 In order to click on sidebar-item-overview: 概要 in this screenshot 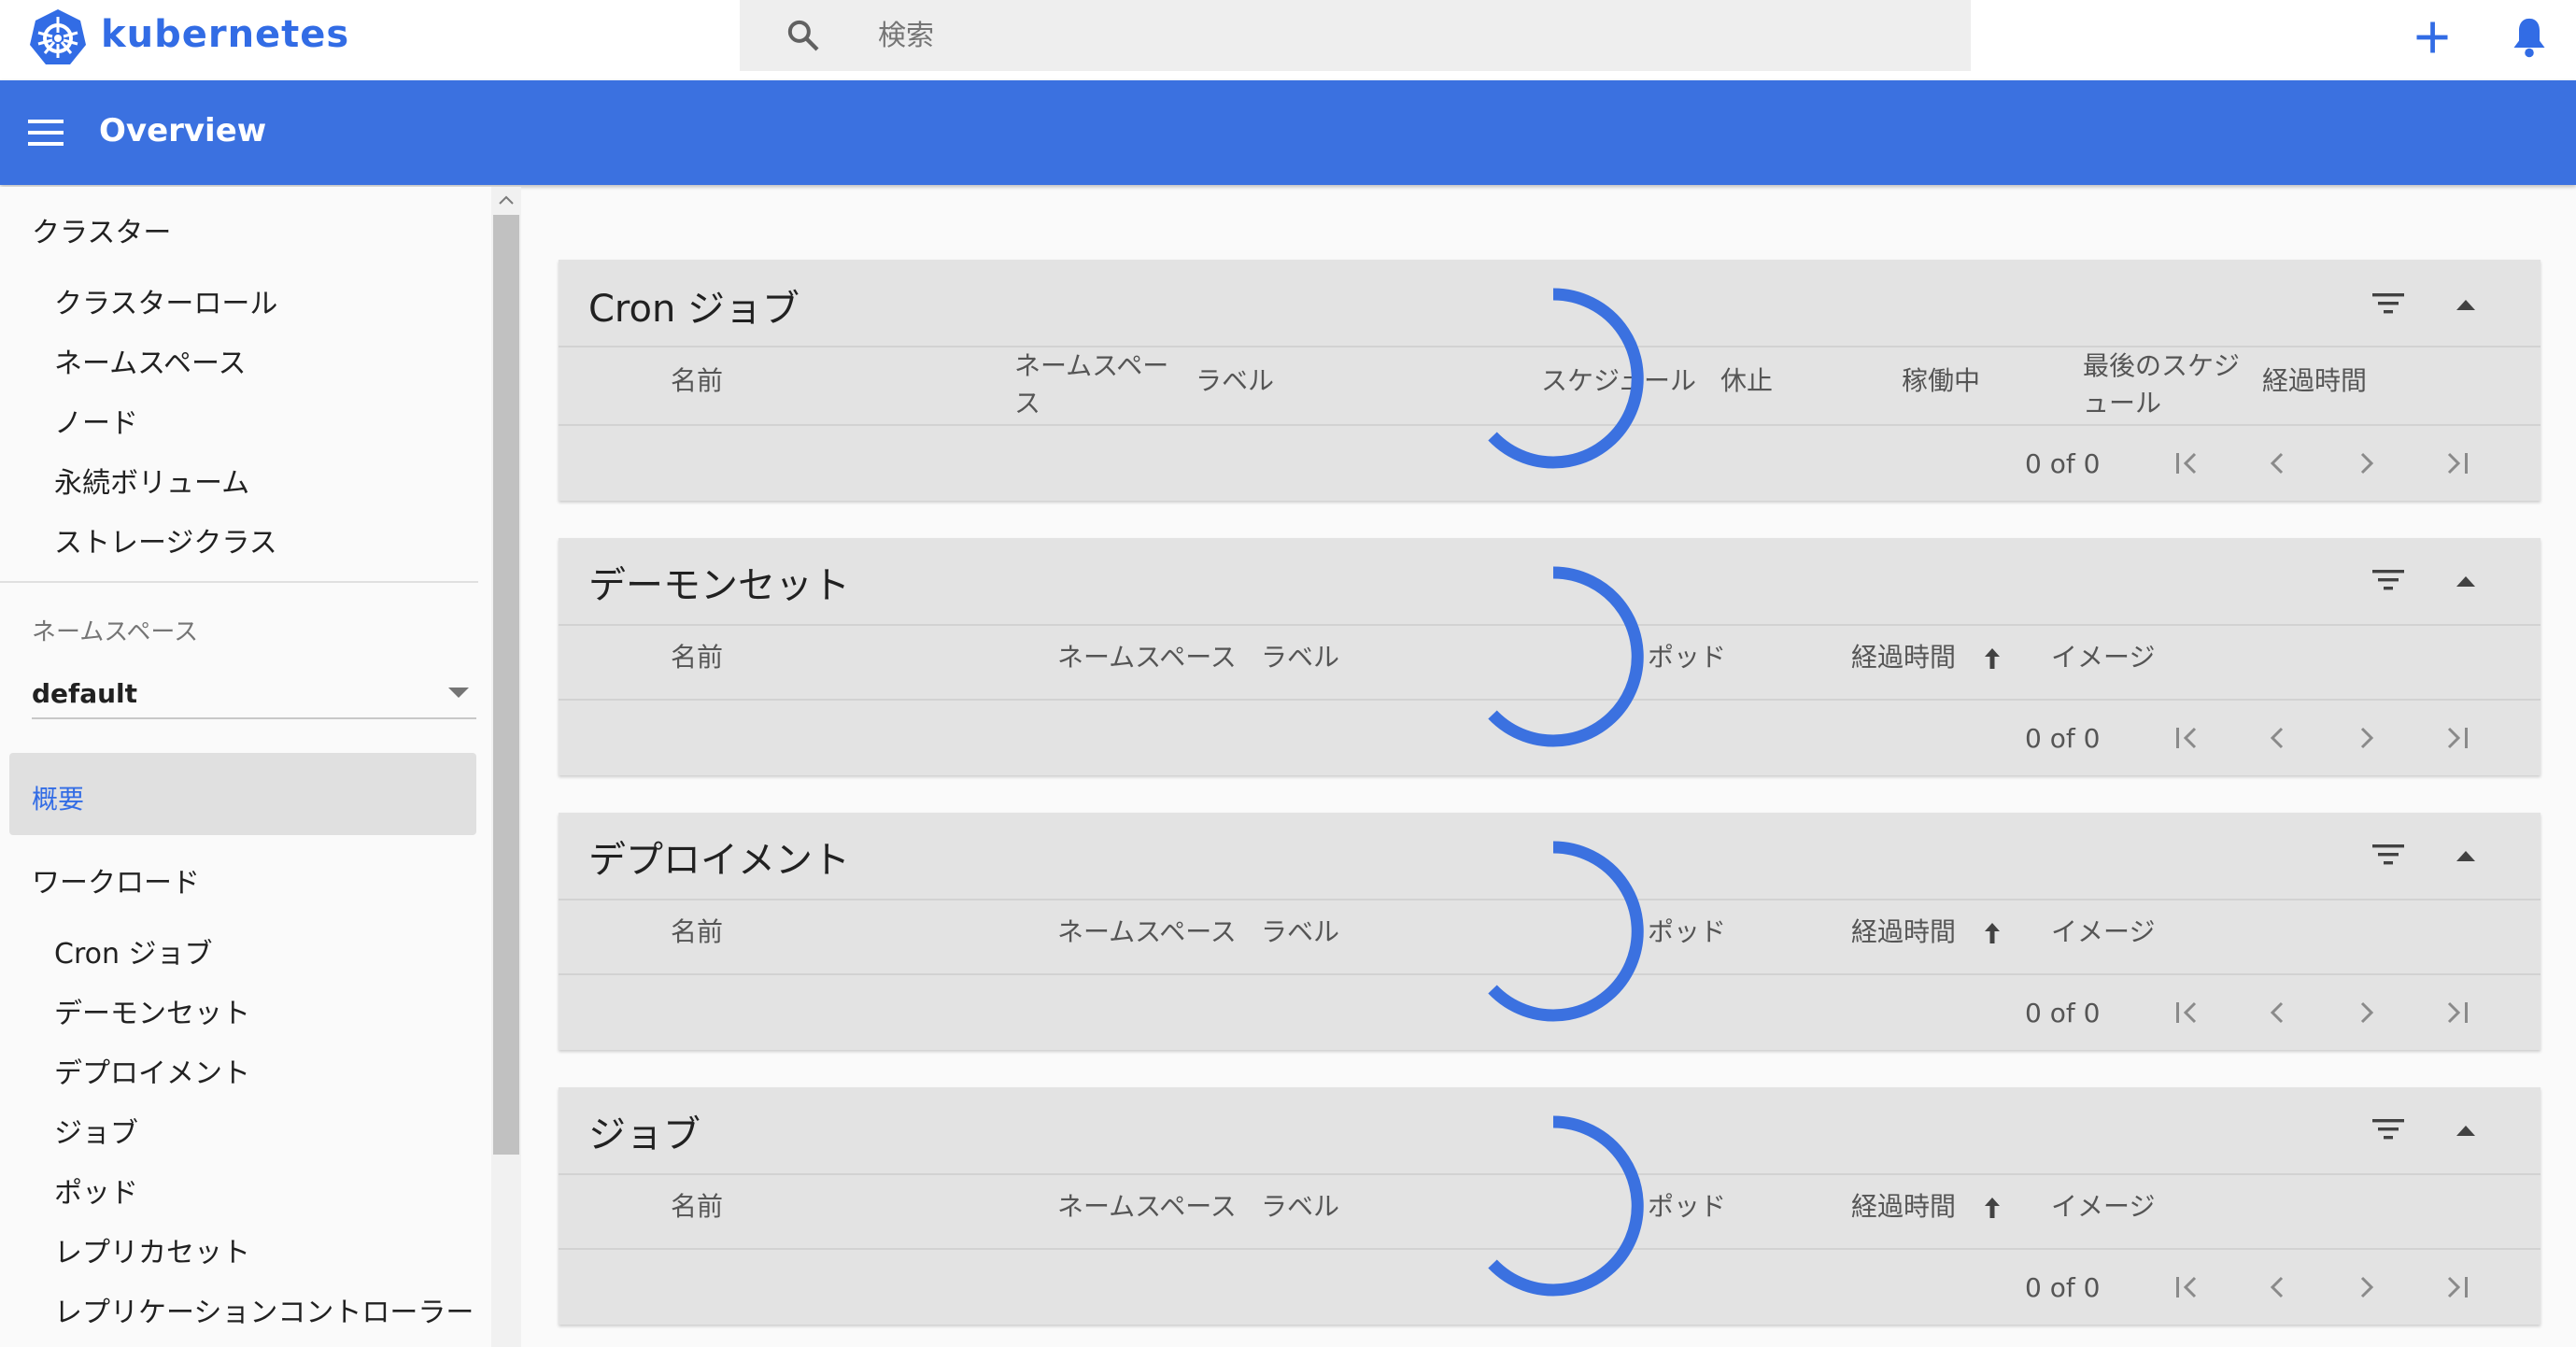, I will do `click(243, 794)`.